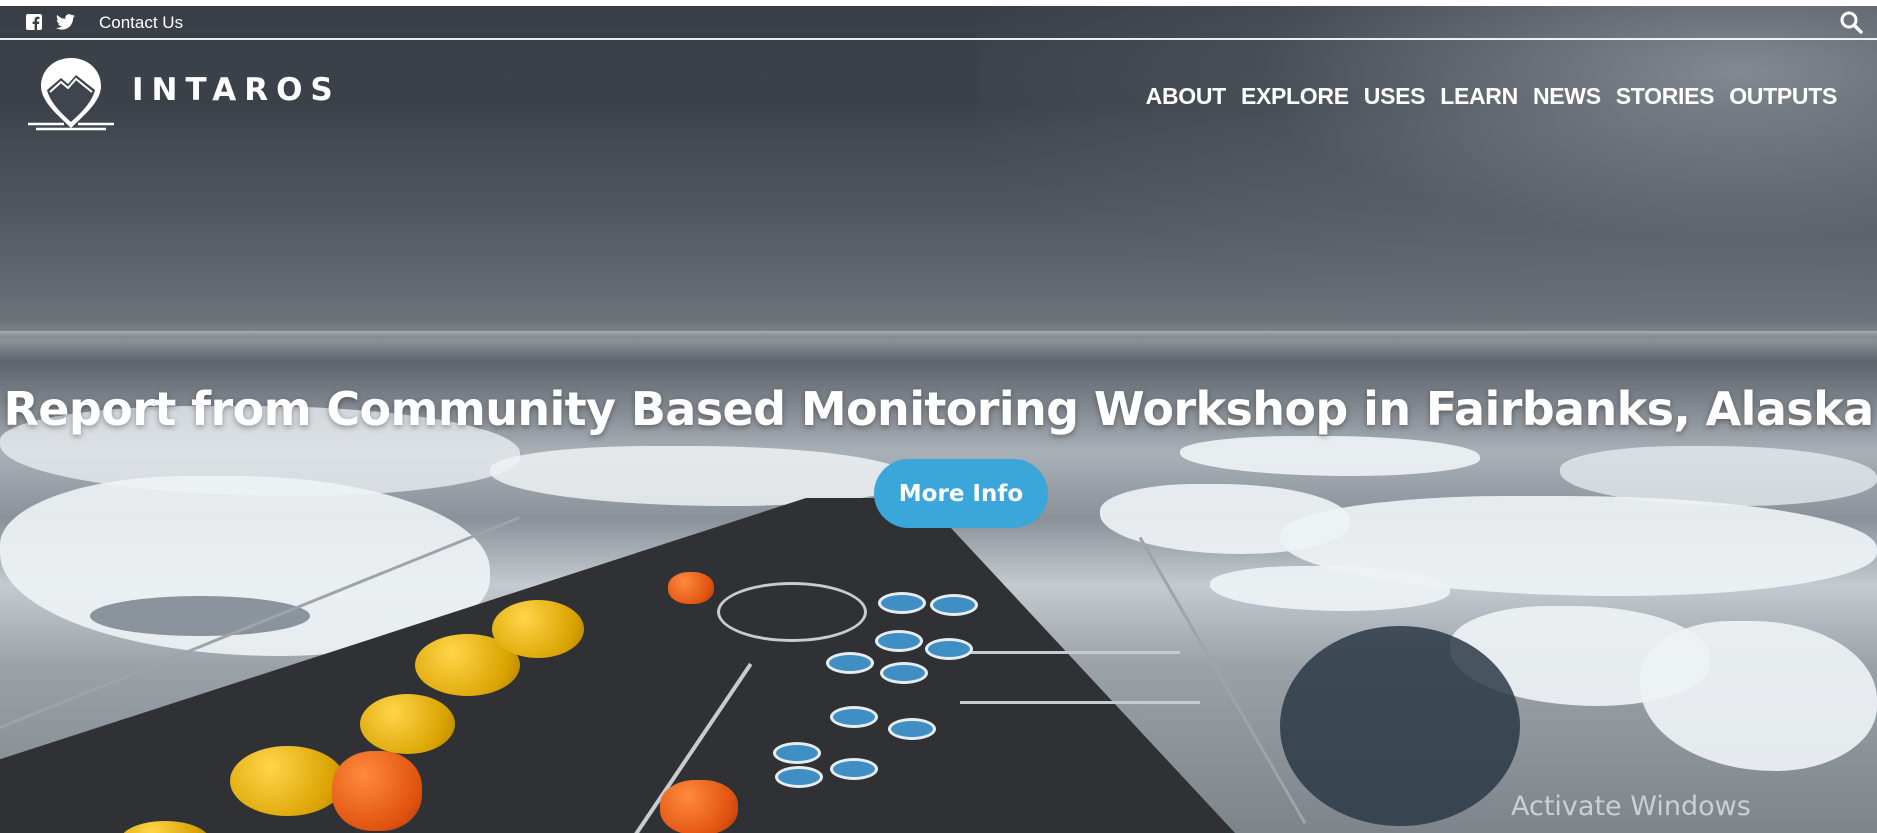 This screenshot has width=1877, height=833. I want to click on nav-item-uses: USES, so click(1395, 96).